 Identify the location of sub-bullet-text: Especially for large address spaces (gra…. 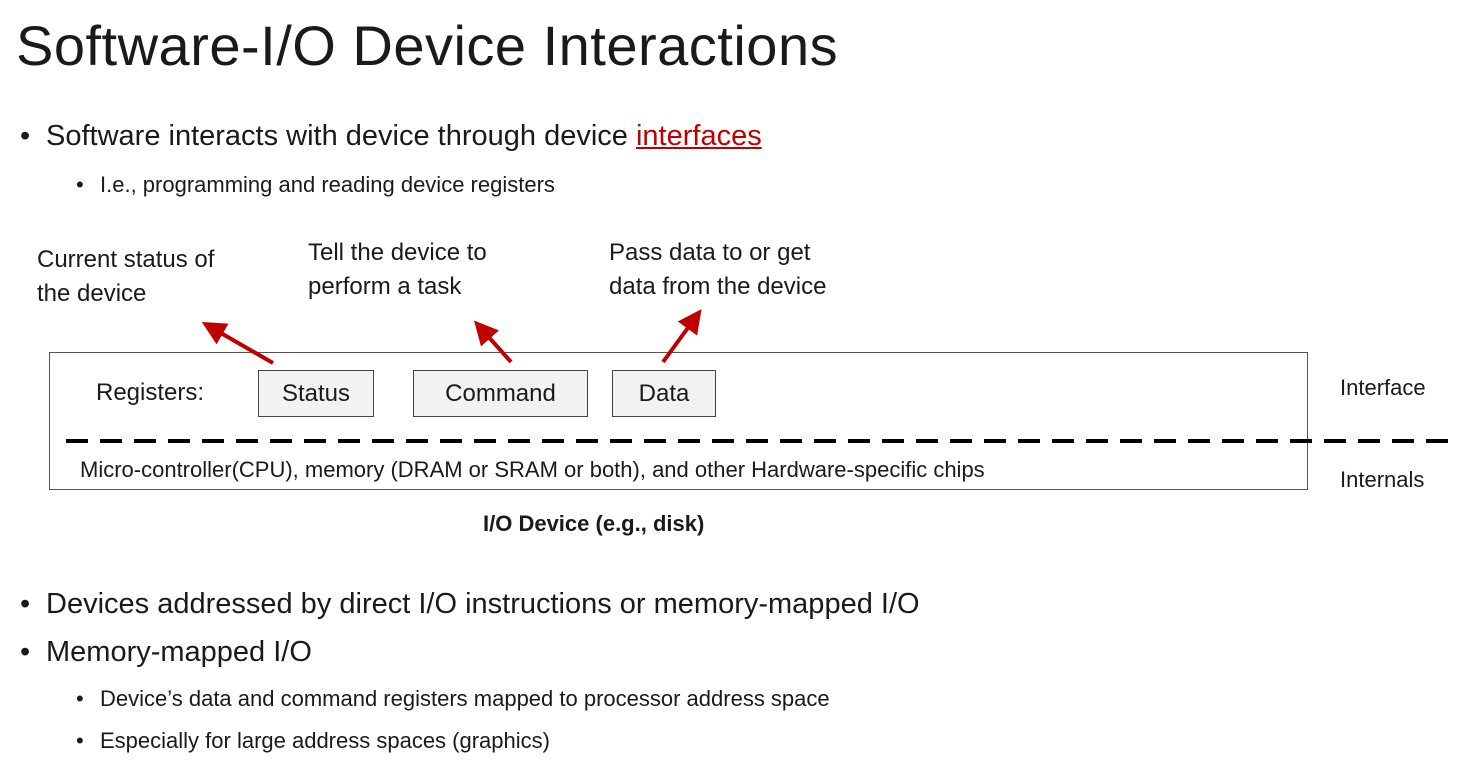
(325, 740).